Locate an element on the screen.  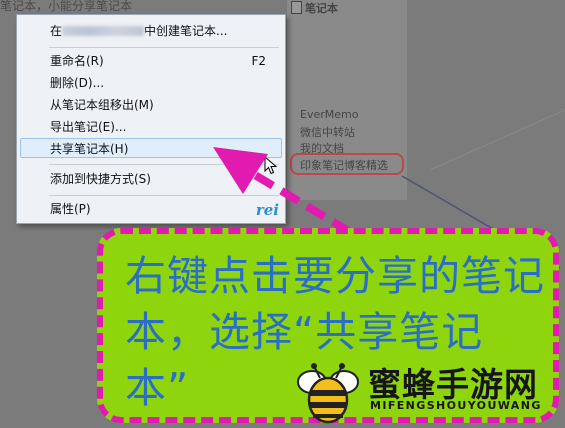
menu-item-remove-from-stack: 从笔记本组移出(M) is located at coordinates (151, 105).